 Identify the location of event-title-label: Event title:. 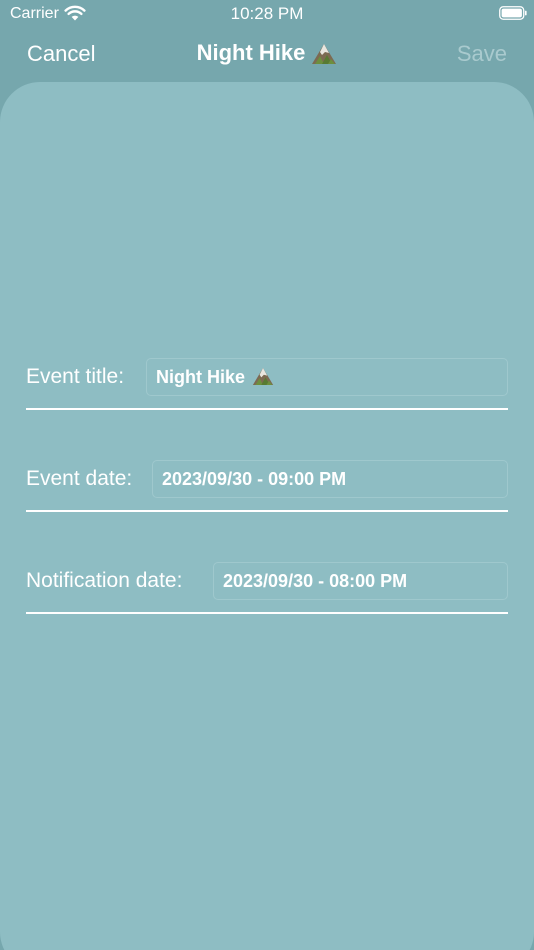
(75, 376).